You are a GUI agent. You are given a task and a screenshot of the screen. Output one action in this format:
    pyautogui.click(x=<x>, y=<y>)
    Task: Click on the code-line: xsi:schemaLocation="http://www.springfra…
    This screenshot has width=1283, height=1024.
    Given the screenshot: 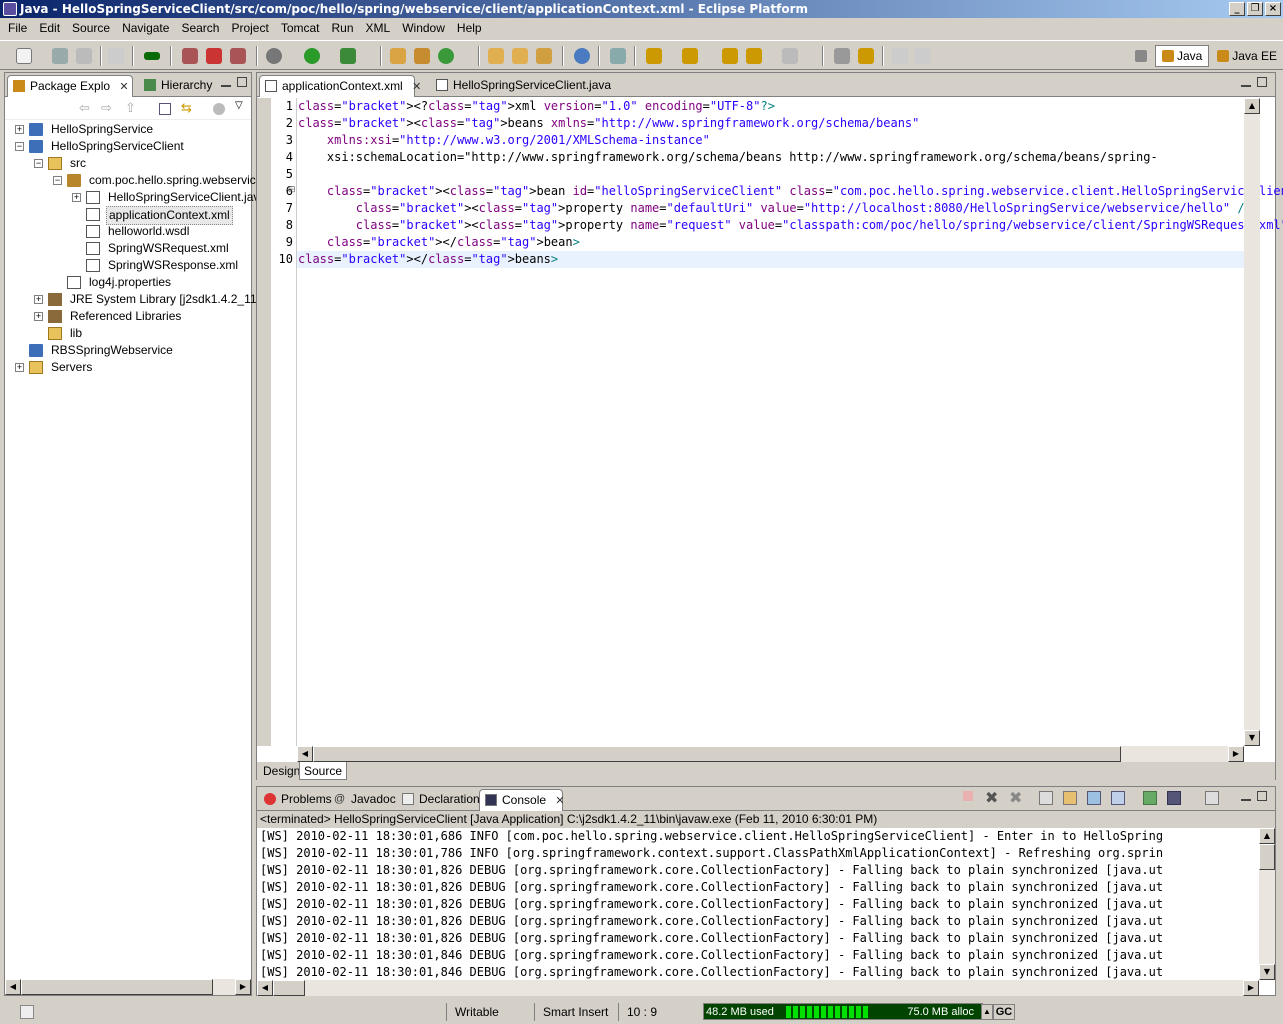 What is the action you would take?
    pyautogui.click(x=790, y=157)
    